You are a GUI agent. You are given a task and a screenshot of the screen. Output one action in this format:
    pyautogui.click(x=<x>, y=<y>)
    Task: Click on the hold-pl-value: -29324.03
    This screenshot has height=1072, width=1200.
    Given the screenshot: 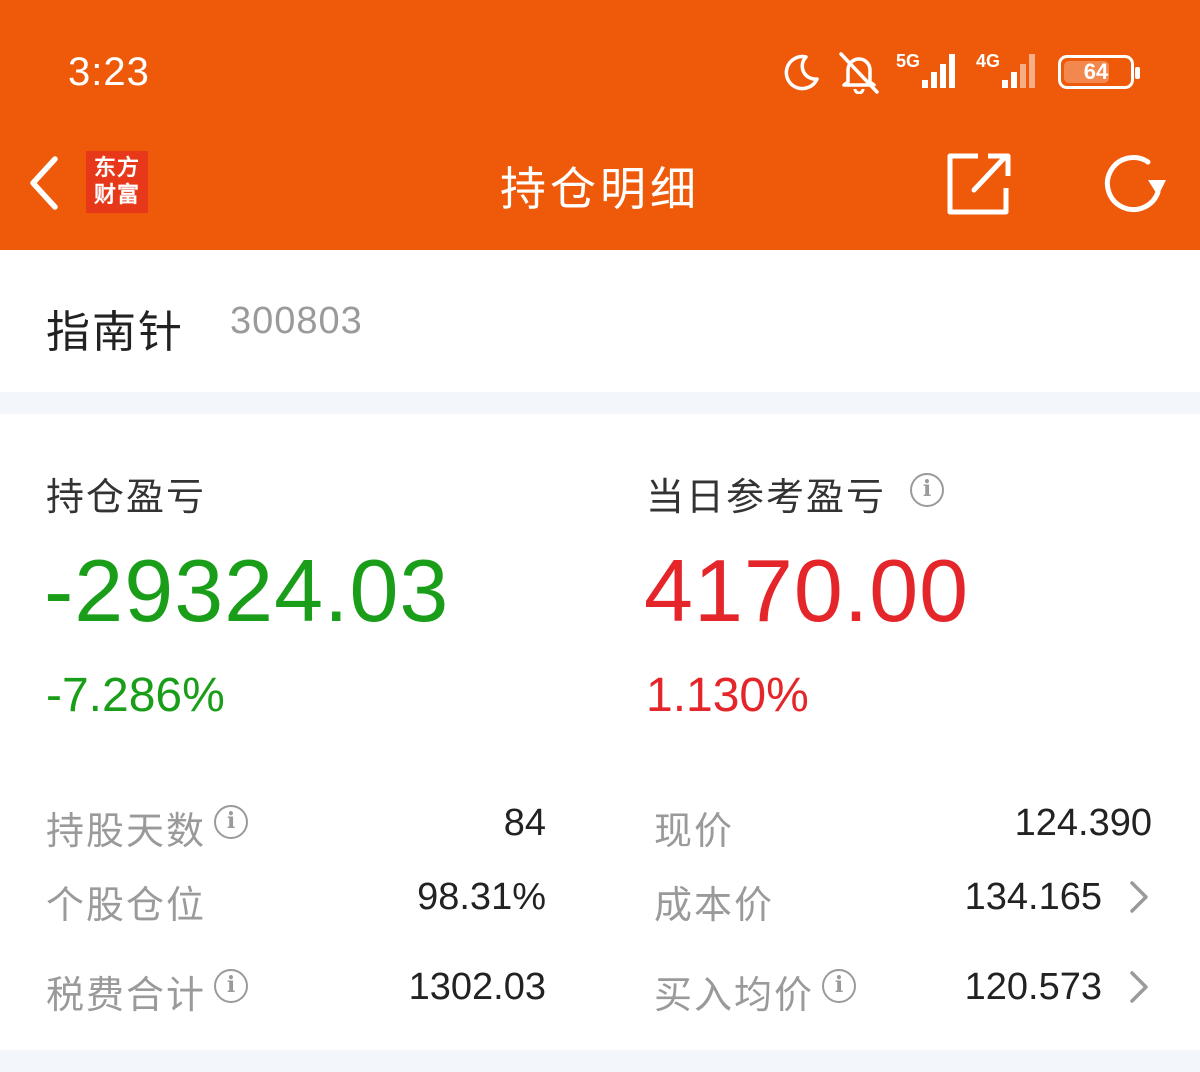 What is the action you would take?
    pyautogui.click(x=247, y=590)
    